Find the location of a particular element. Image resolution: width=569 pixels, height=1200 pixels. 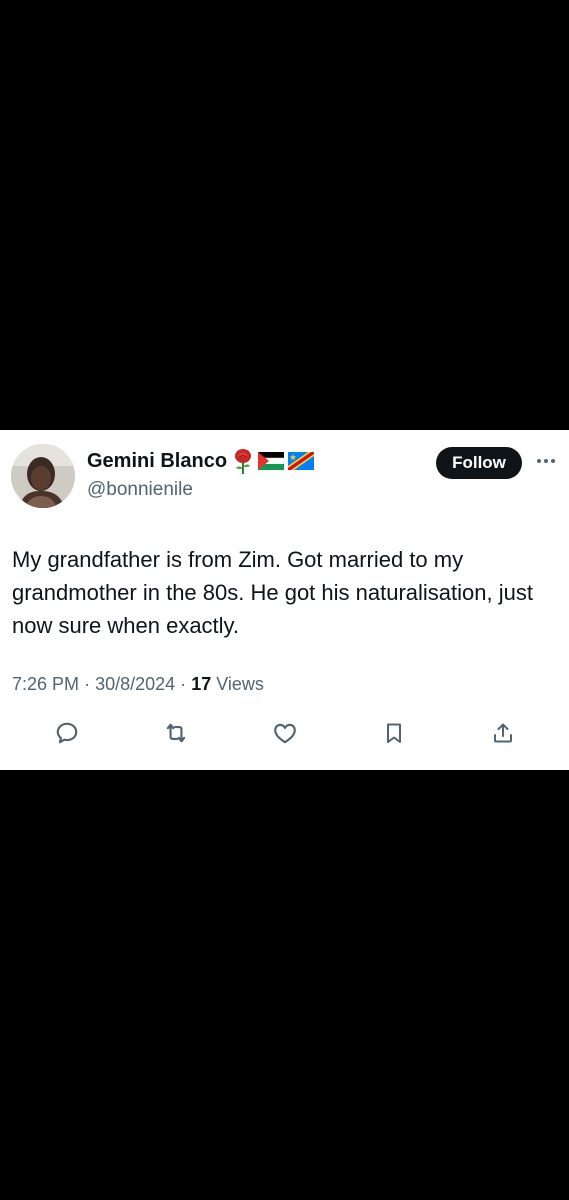

share-icon is located at coordinates (503, 733).